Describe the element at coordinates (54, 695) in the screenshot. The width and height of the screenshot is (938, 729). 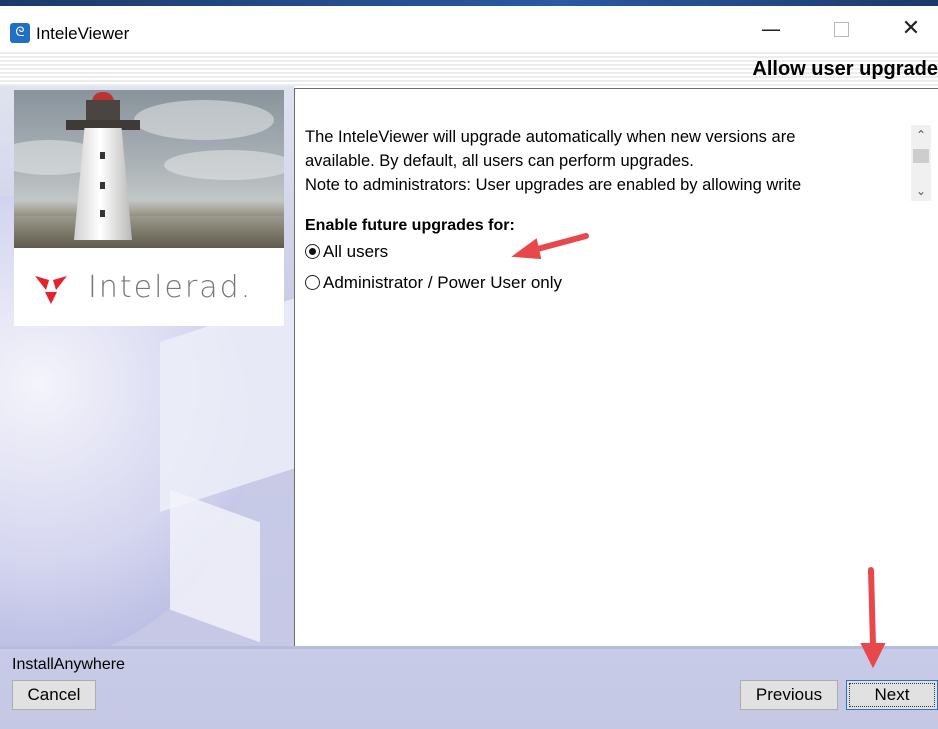
I see `cancel-button: Cancel` at that location.